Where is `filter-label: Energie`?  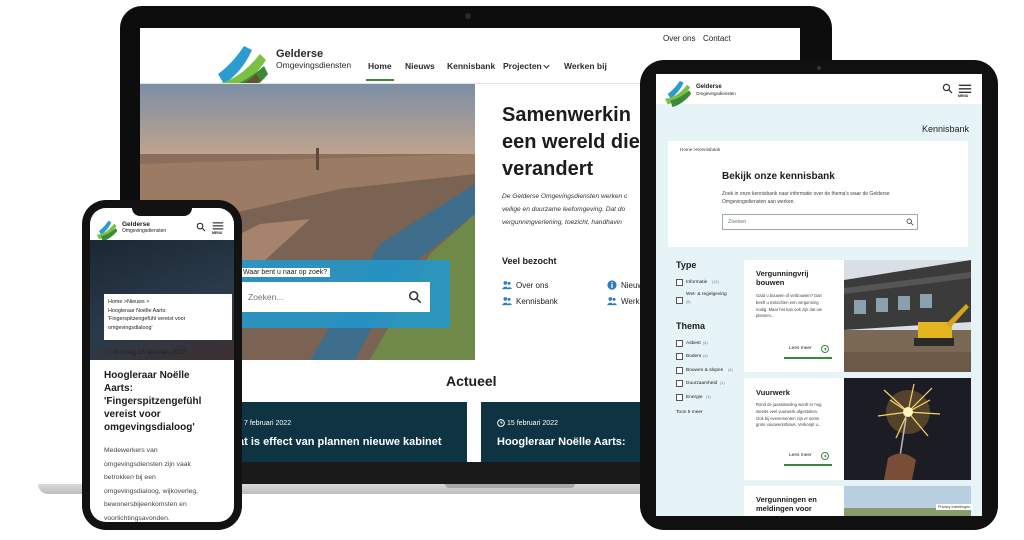
filter-label: Energie is located at coordinates (694, 397).